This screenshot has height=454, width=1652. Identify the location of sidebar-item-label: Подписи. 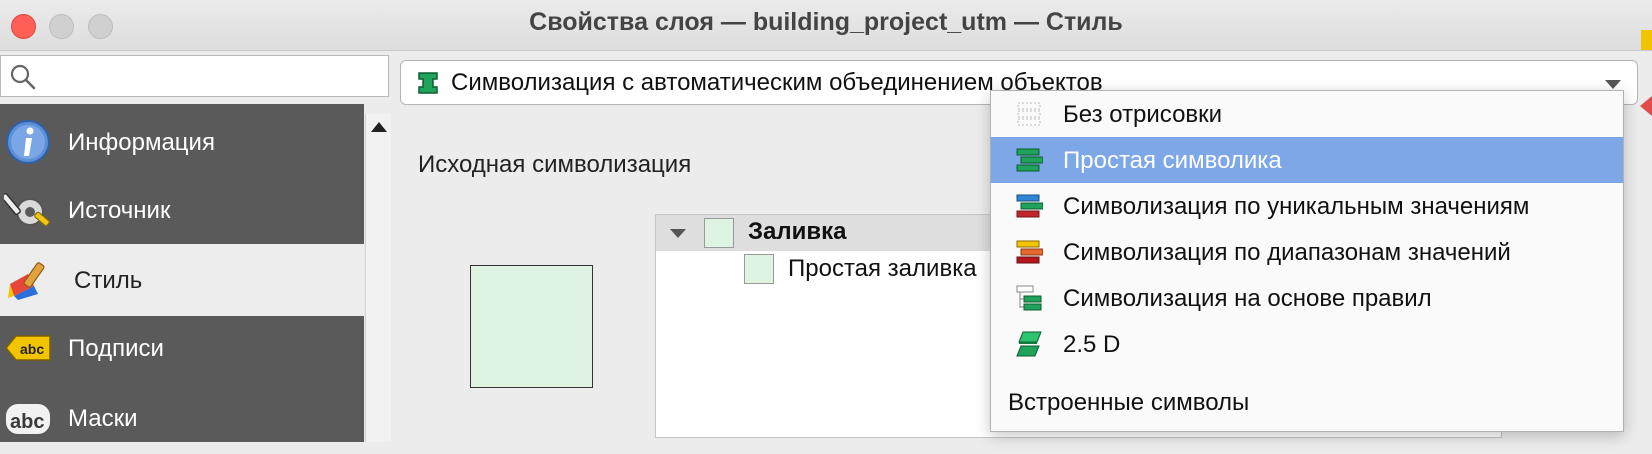
(116, 348).